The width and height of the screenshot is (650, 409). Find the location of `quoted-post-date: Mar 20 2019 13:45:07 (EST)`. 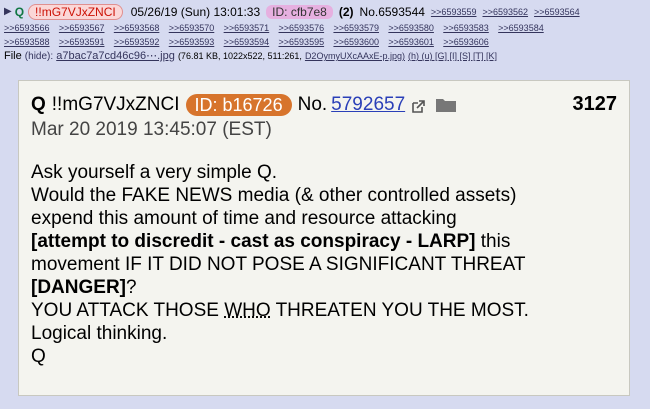

quoted-post-date: Mar 20 2019 13:45:07 (EST) is located at coordinates (151, 129).